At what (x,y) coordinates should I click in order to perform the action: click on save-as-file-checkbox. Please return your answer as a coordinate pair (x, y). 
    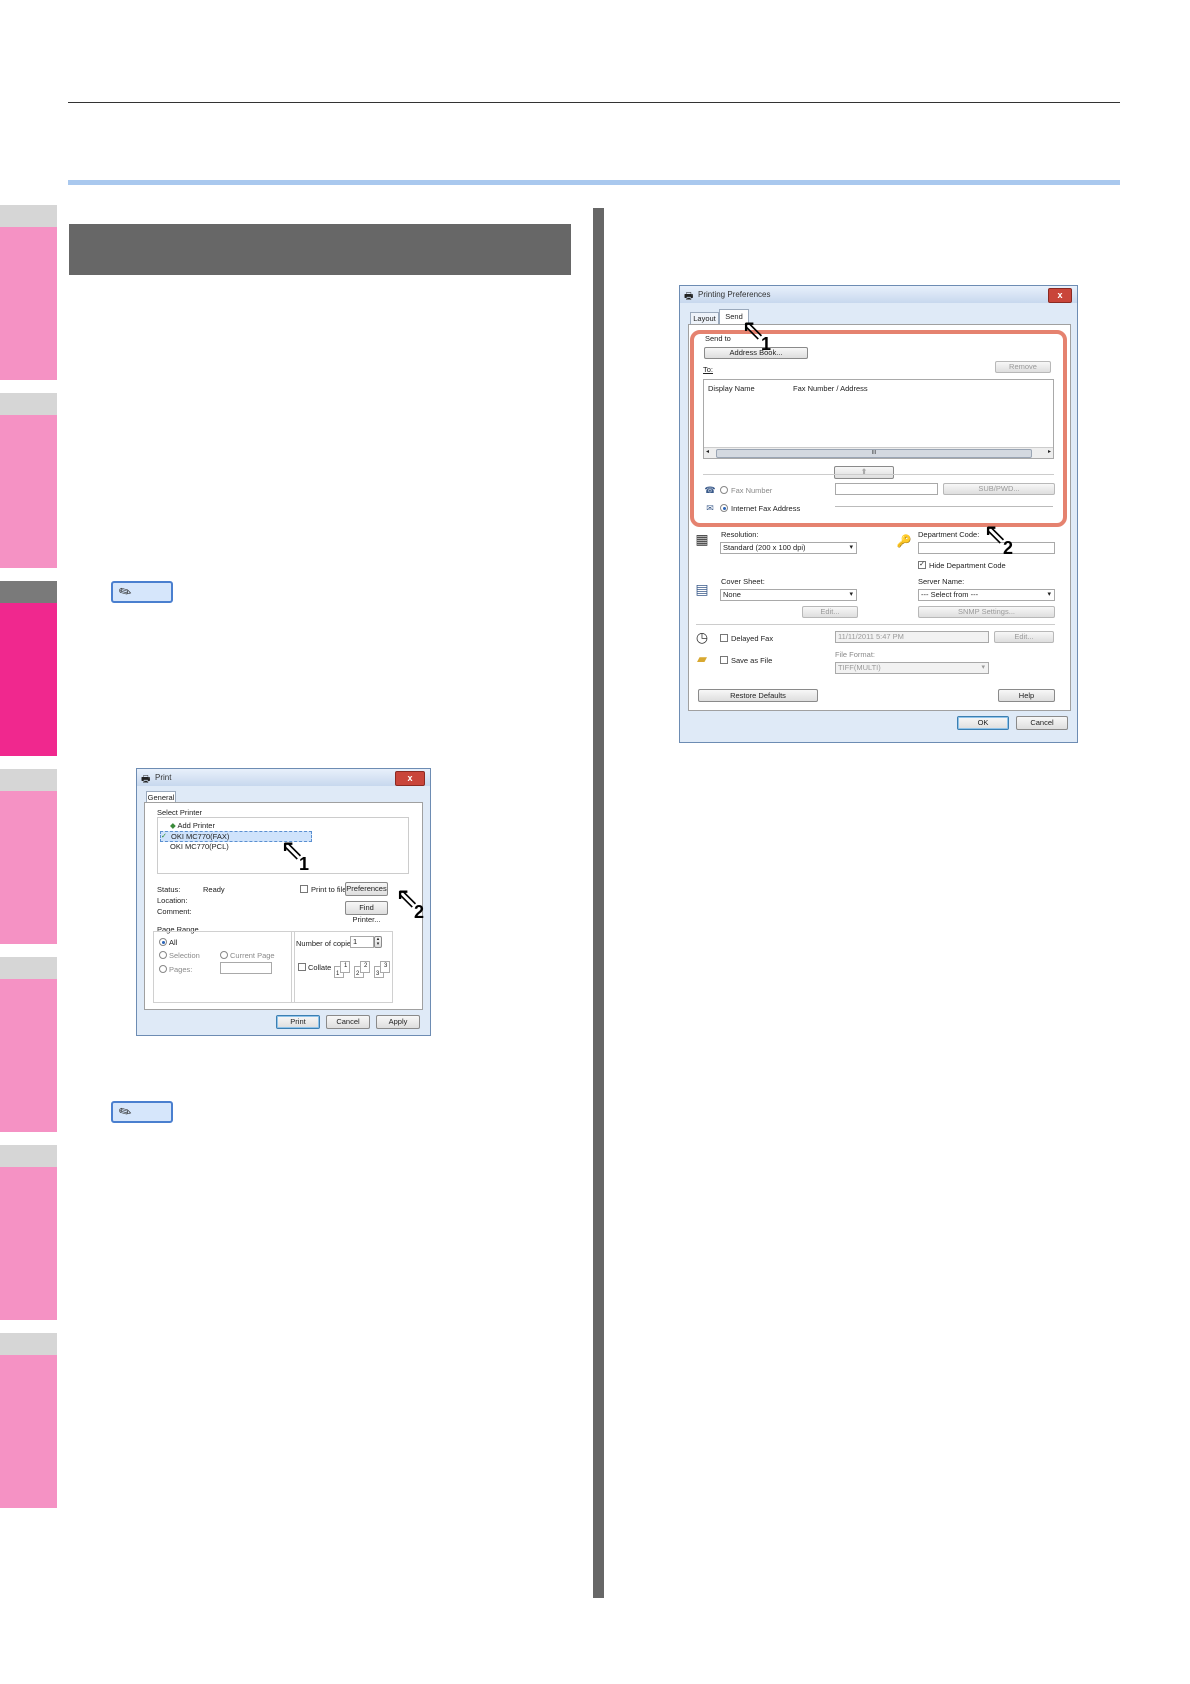
    Looking at the image, I should click on (724, 660).